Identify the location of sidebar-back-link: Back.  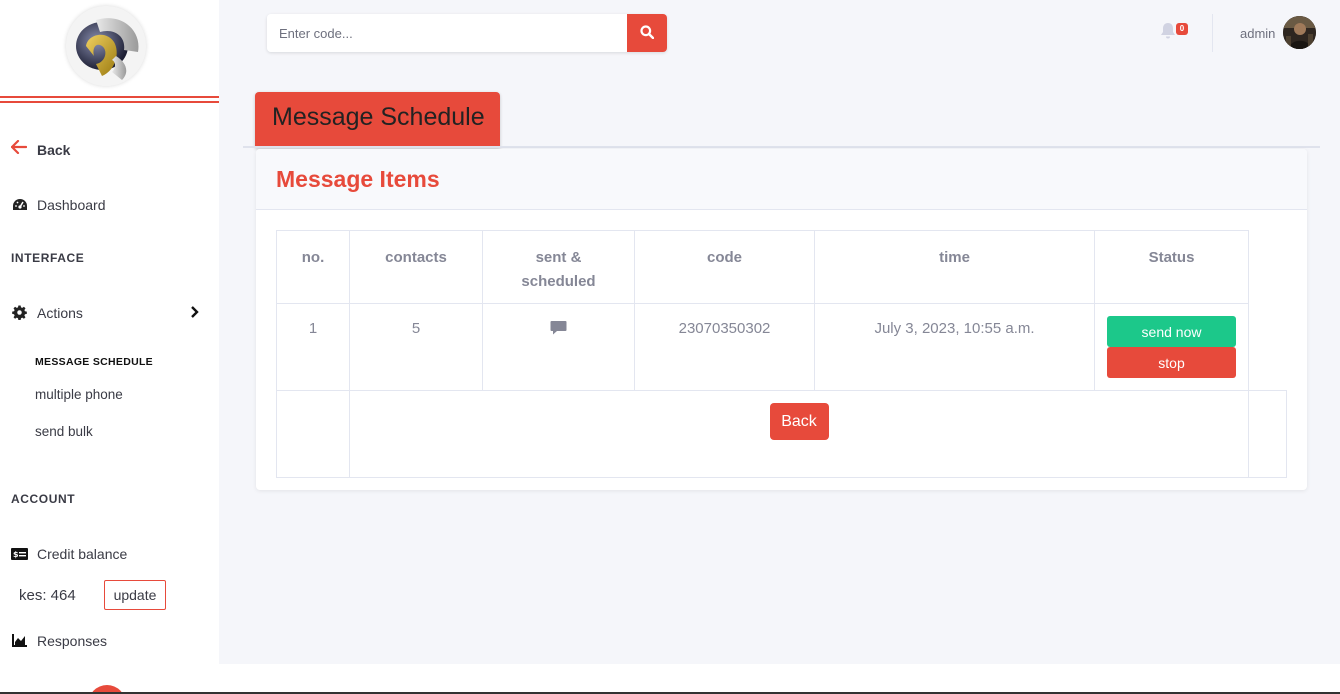
(40, 149).